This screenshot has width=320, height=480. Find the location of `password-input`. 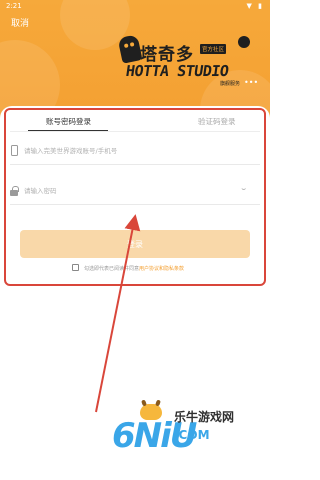

password-input is located at coordinates (129, 191).